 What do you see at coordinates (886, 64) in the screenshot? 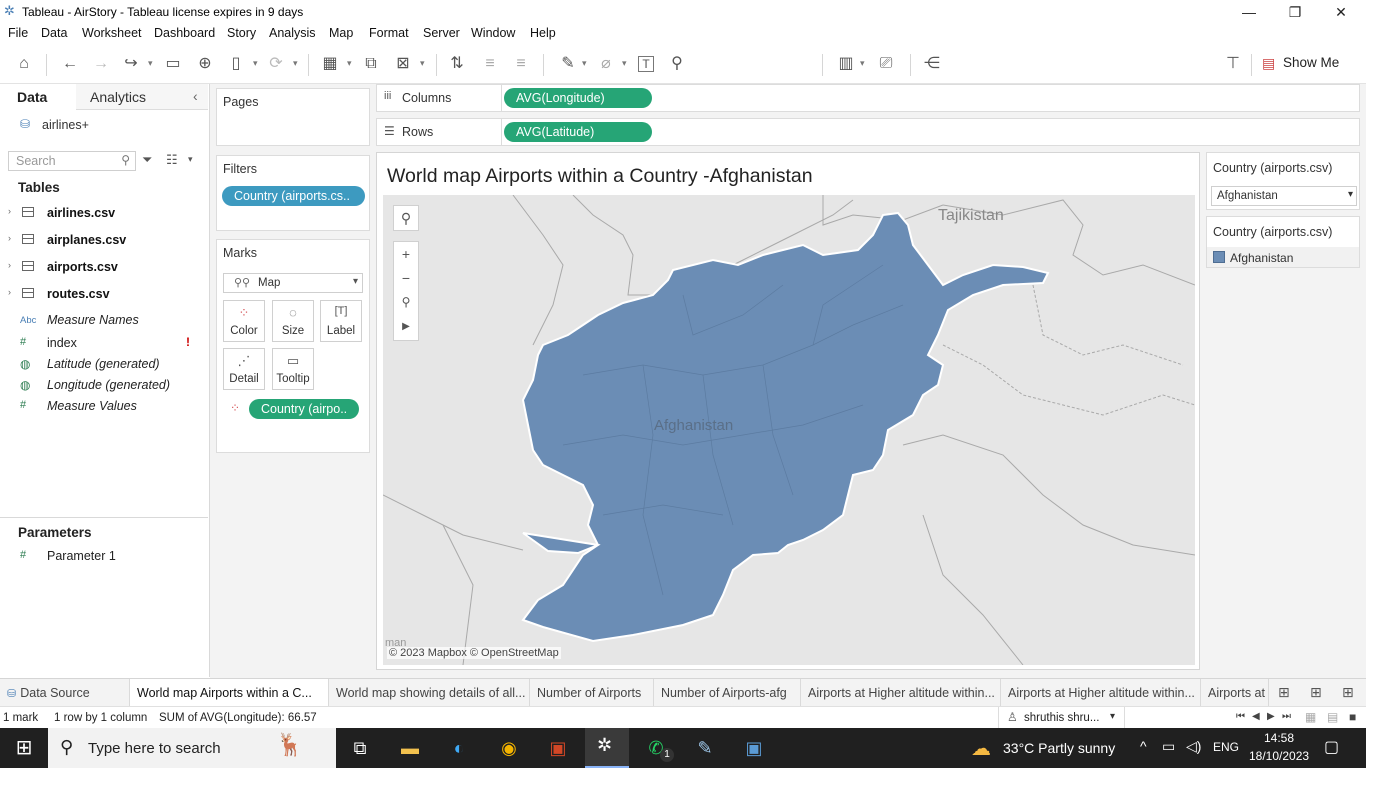
I see `presentation-mode-icon: ⎚` at bounding box center [886, 64].